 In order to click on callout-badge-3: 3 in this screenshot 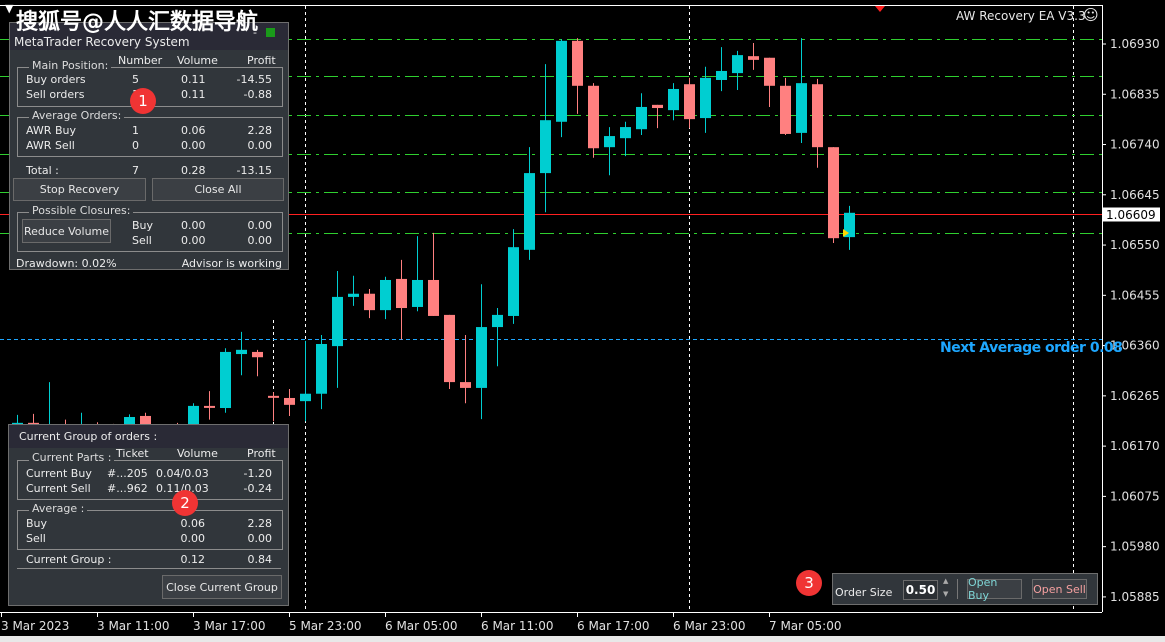, I will do `click(809, 583)`.